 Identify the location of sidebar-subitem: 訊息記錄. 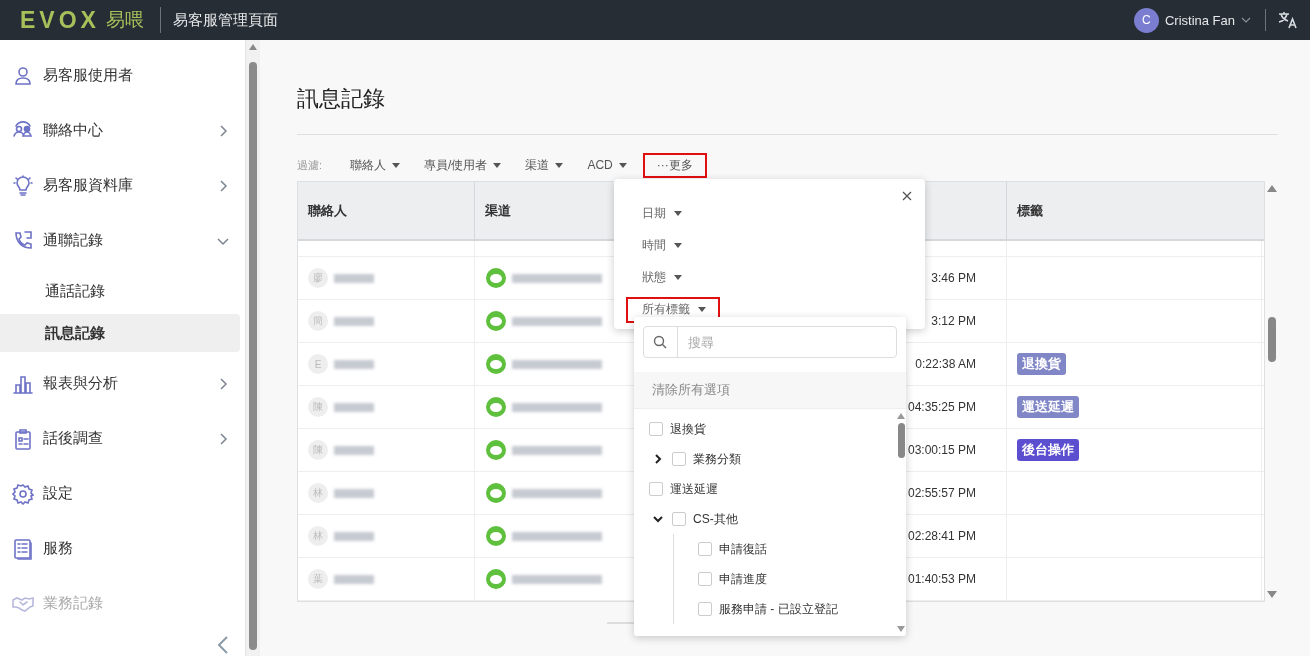
(120, 333).